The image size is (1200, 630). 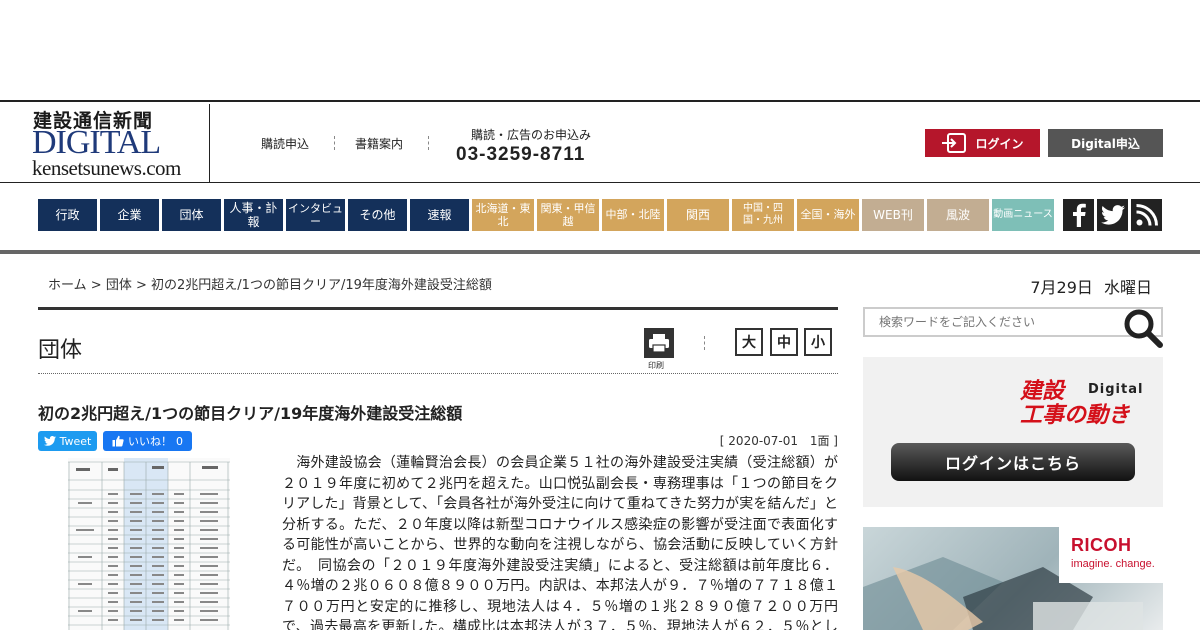 I want to click on nav-item-sokuho: 速報, so click(x=439, y=215).